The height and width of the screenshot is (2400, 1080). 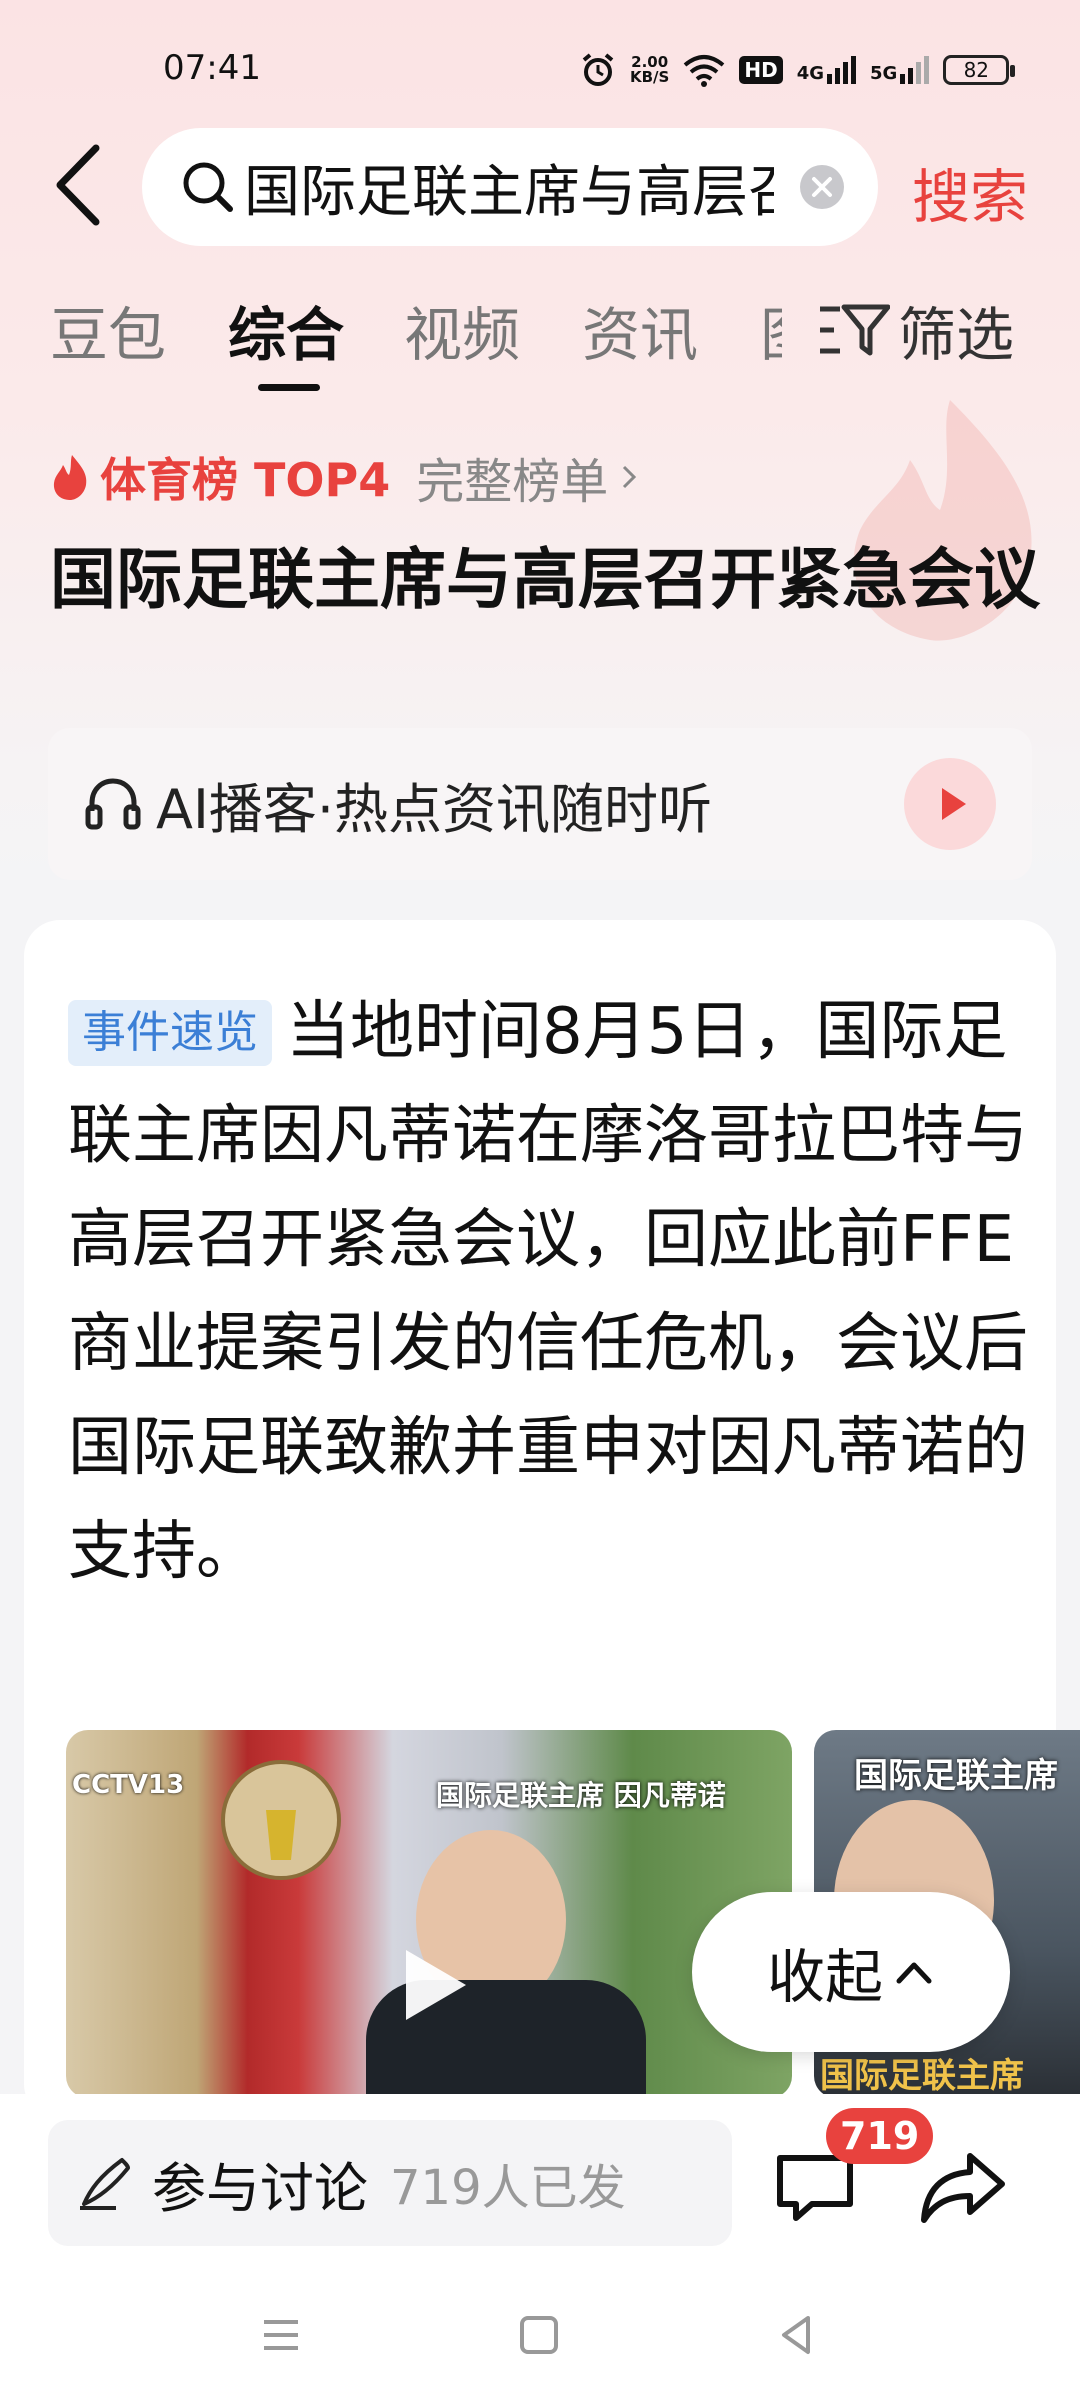 I want to click on search-icon, so click(x=208, y=187).